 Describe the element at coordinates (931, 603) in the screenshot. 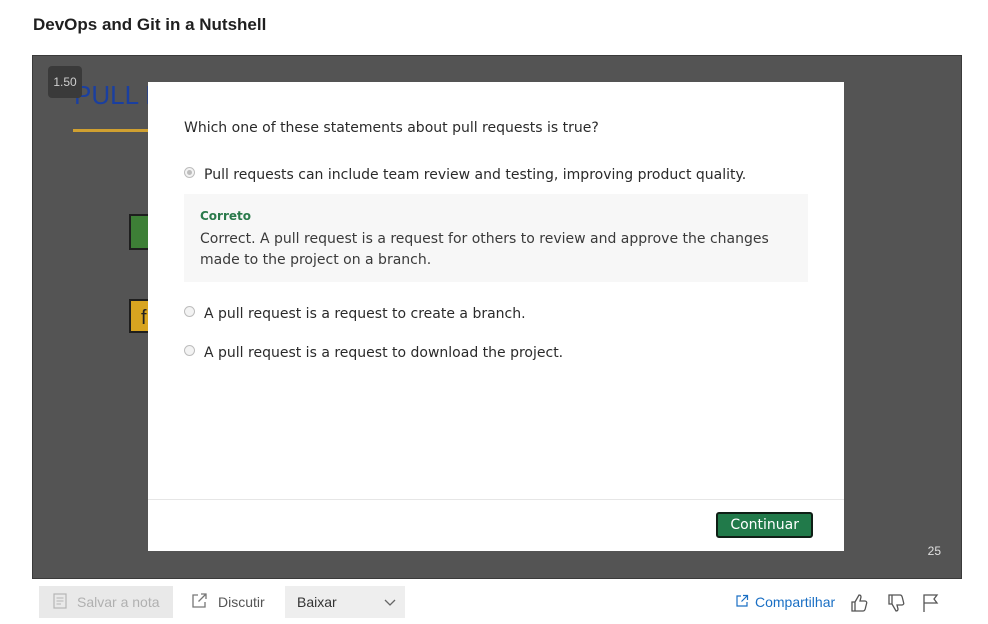

I see `flag-icon` at that location.